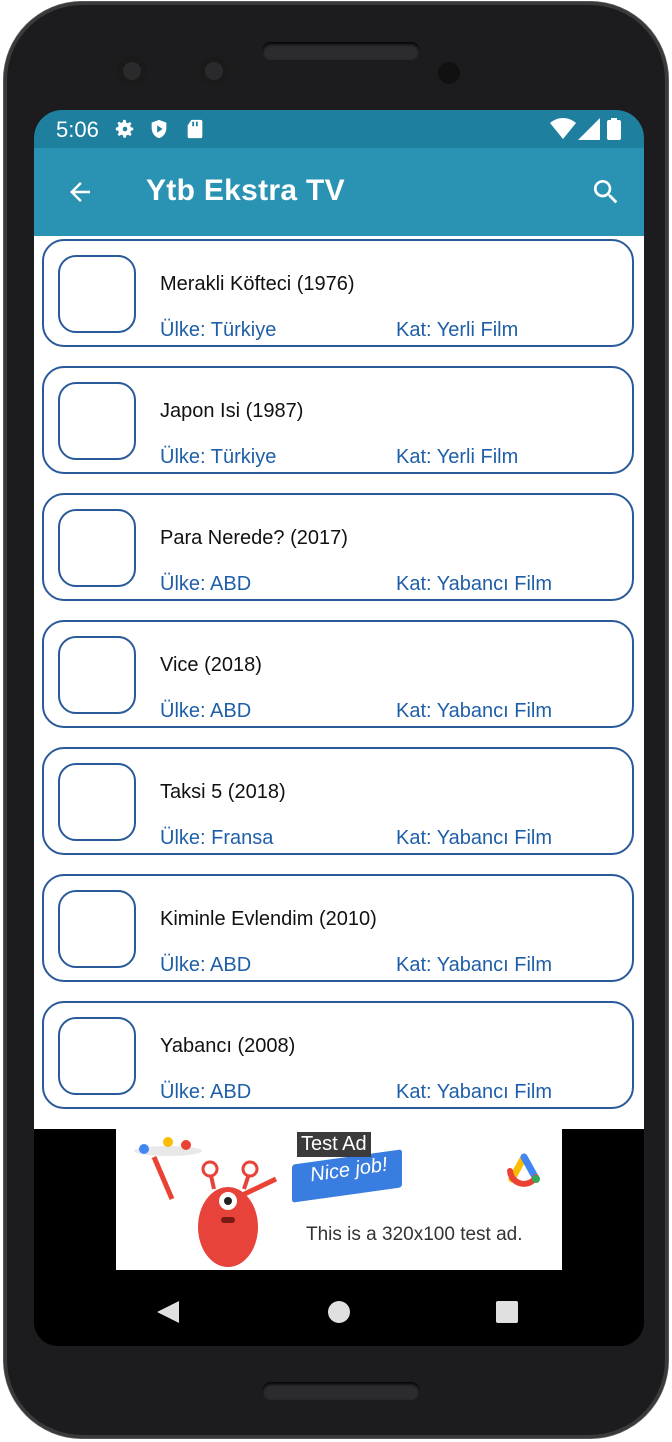  I want to click on sd-card-icon, so click(195, 129).